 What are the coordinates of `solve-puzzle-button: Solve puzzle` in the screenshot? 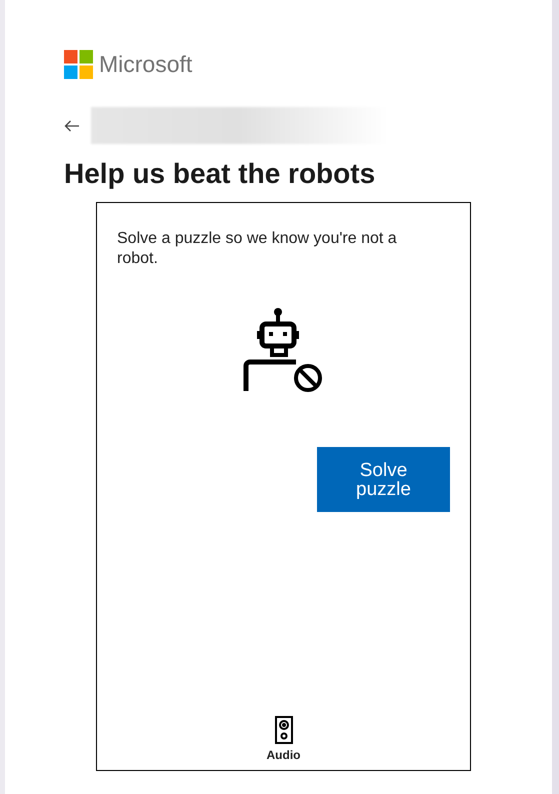 It's located at (383, 479).